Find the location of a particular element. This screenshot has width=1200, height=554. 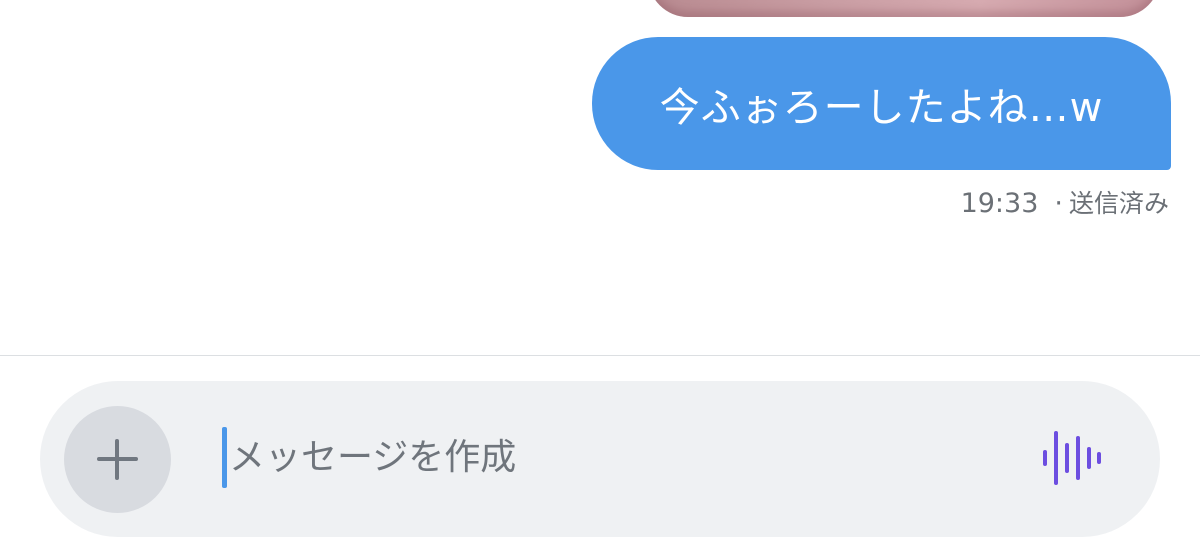

message-time: 19:33 is located at coordinates (999, 203).